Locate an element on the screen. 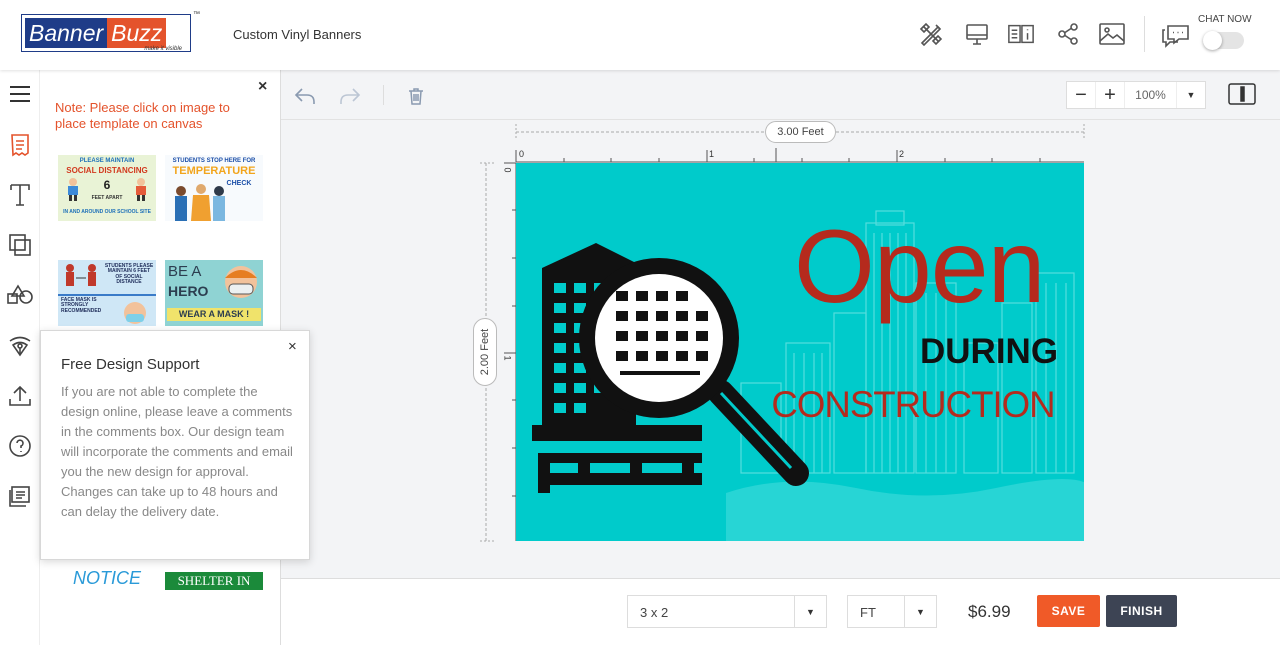  thumb2-line2: TEMPERATURE is located at coordinates (214, 171).